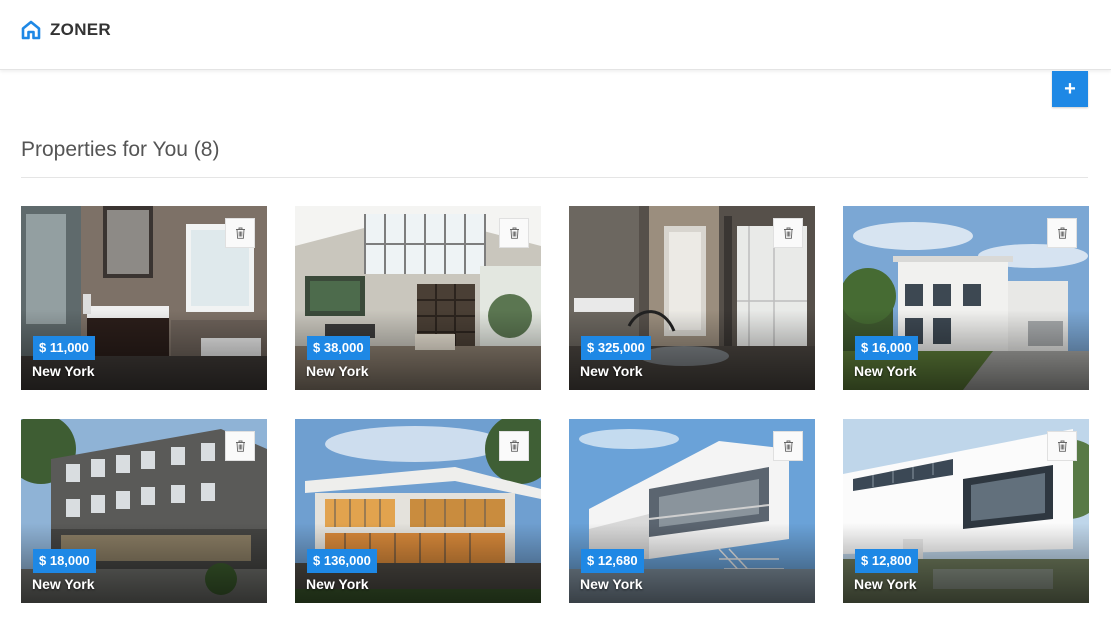  I want to click on property-card: $ 11,000 New York, so click(144, 298).